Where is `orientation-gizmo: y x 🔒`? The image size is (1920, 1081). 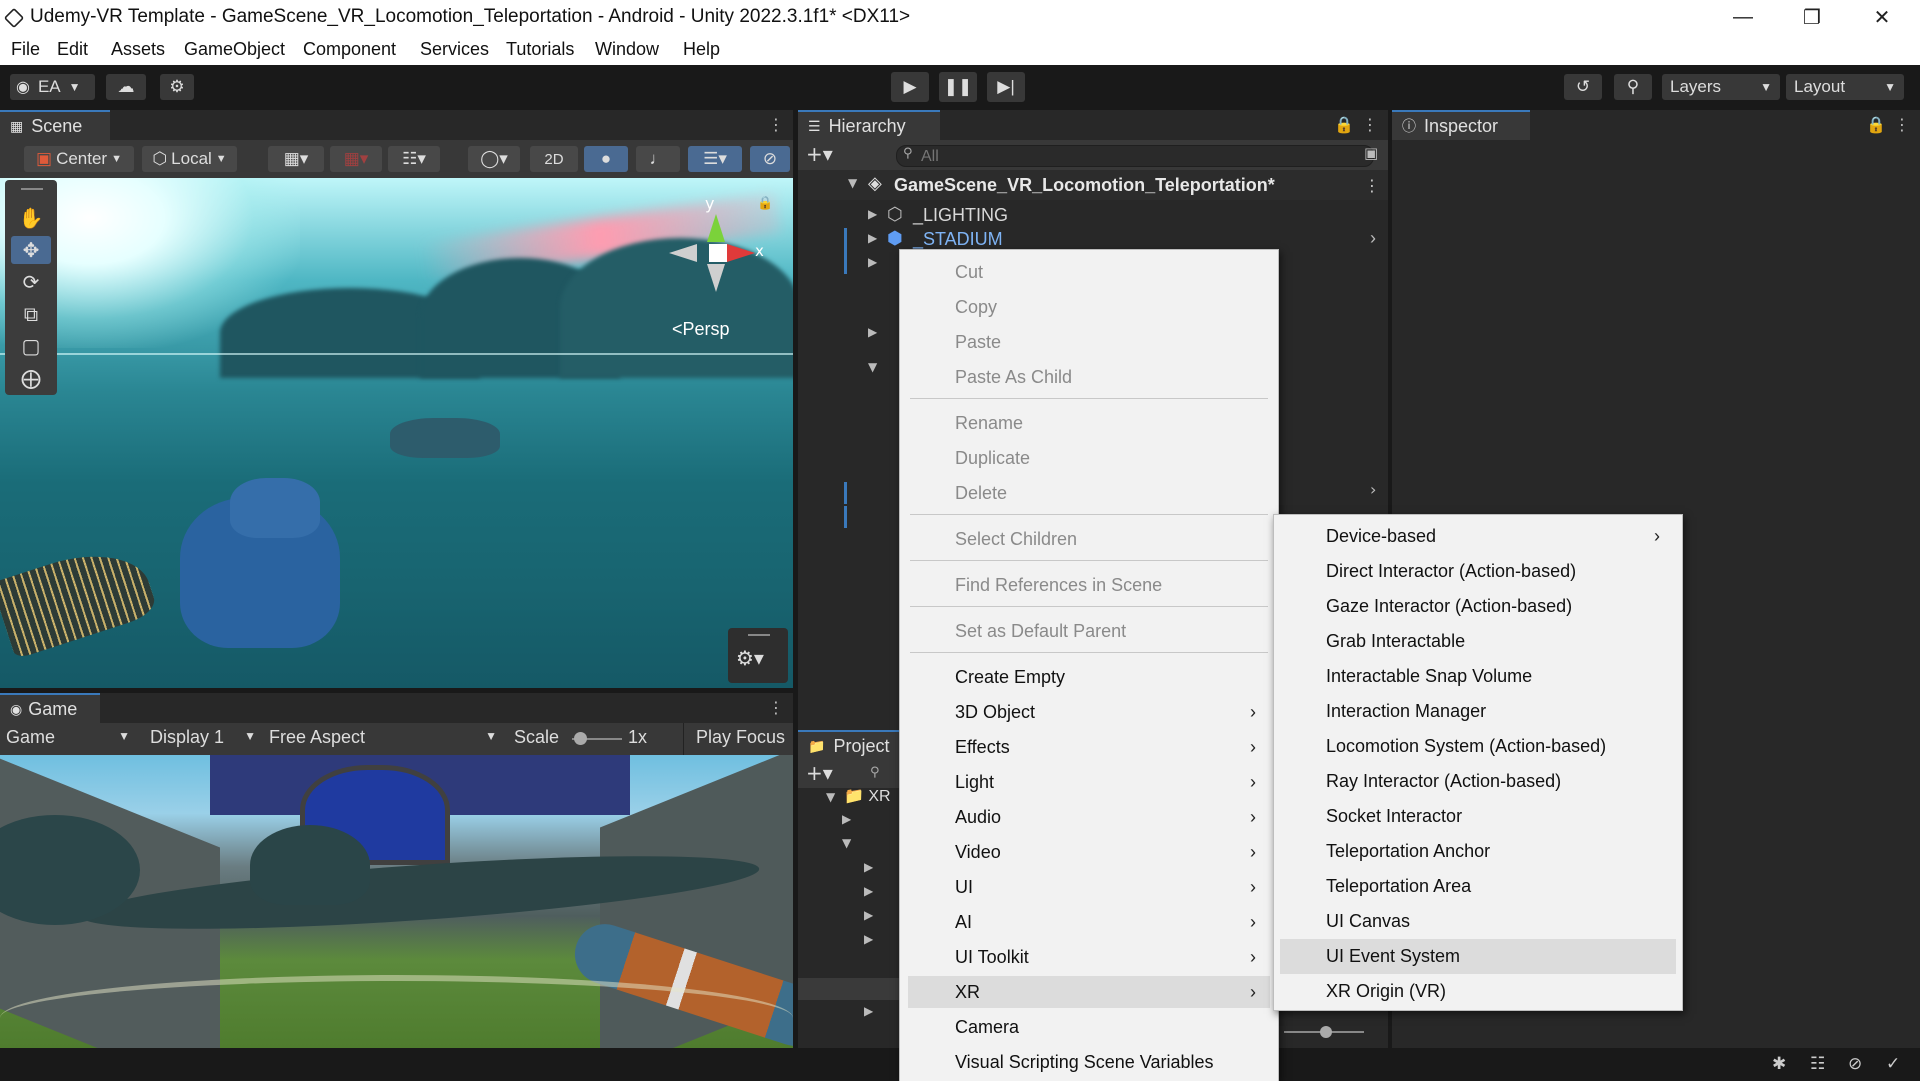
orientation-gizmo: y x 🔒 is located at coordinates (725, 249).